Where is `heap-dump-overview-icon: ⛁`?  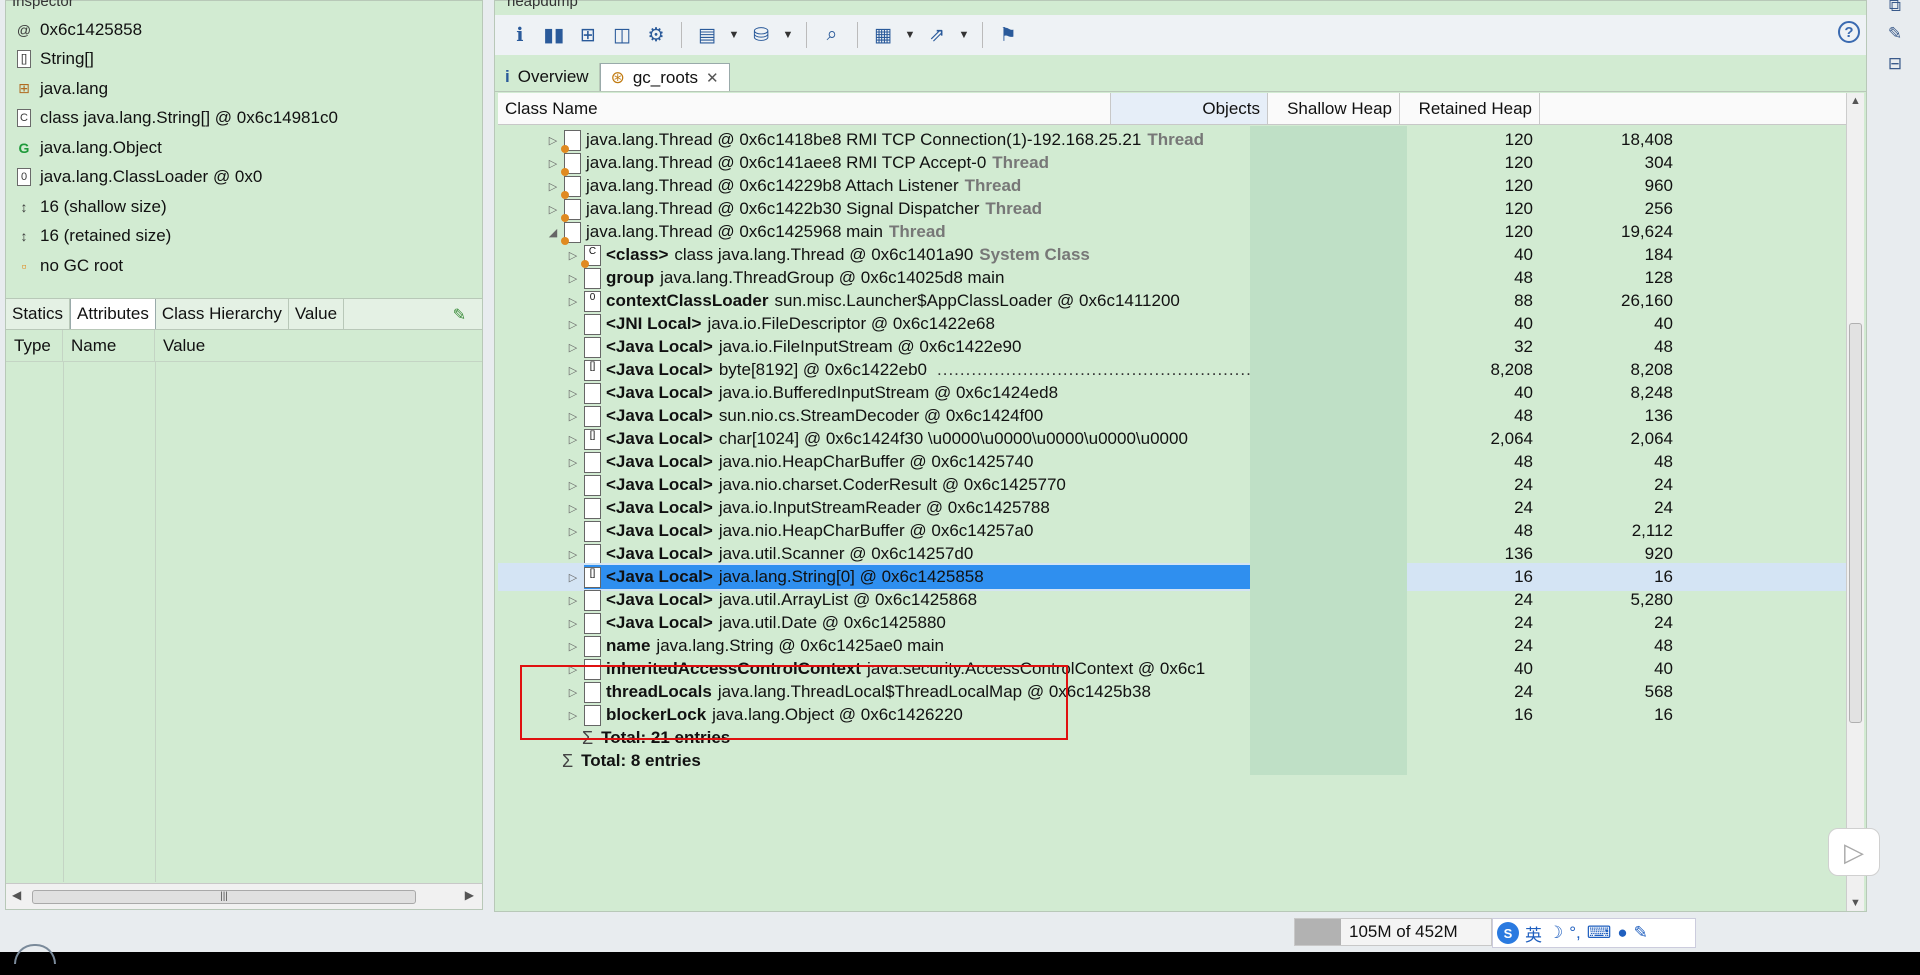
heap-dump-overview-icon: ⛁ is located at coordinates (761, 35).